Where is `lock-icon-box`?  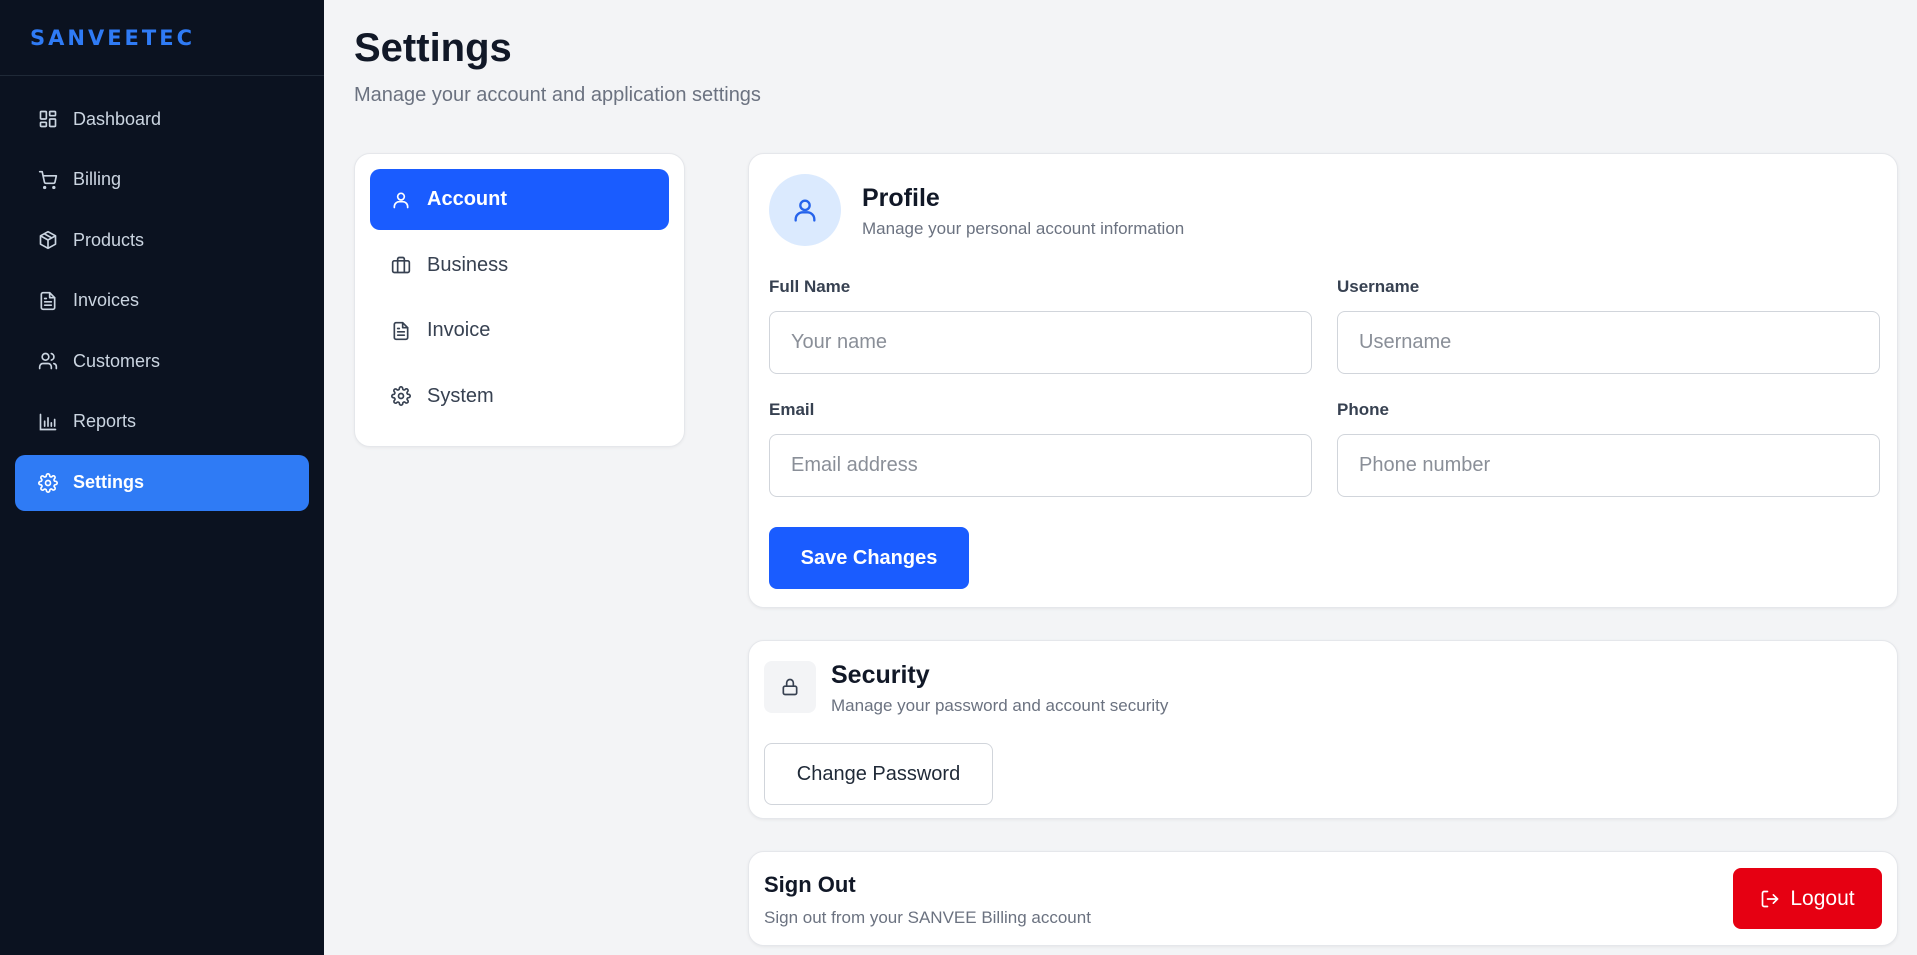
lock-icon-box is located at coordinates (790, 687).